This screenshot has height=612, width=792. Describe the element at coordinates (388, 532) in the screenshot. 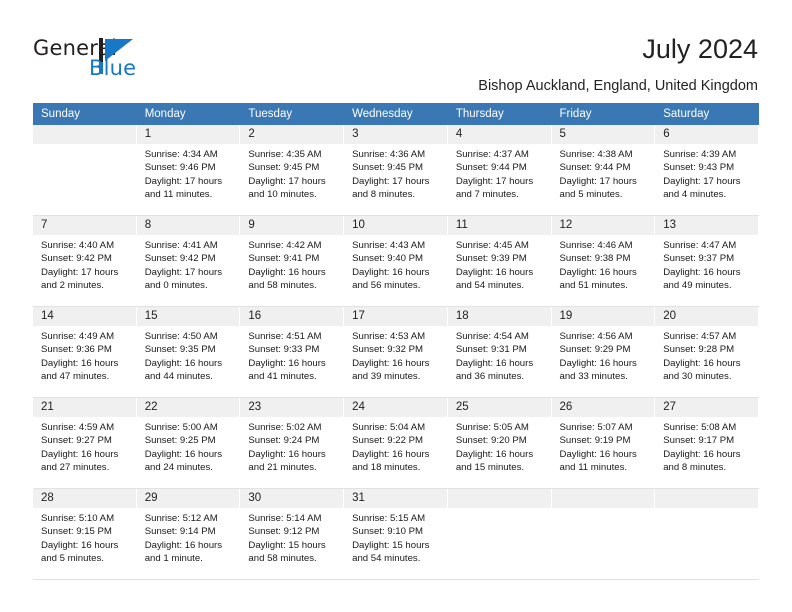

I see `sunset-text: Sunset: 9:10 PM` at that location.